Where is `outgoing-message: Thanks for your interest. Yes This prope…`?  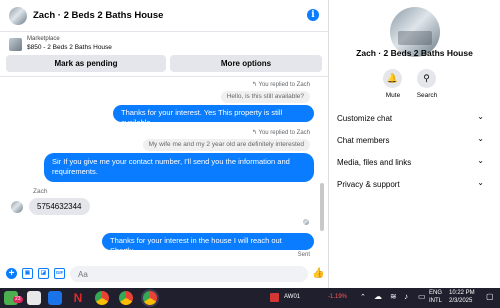
outgoing-message: Thanks for your interest. Yes This prope… is located at coordinates (213, 116).